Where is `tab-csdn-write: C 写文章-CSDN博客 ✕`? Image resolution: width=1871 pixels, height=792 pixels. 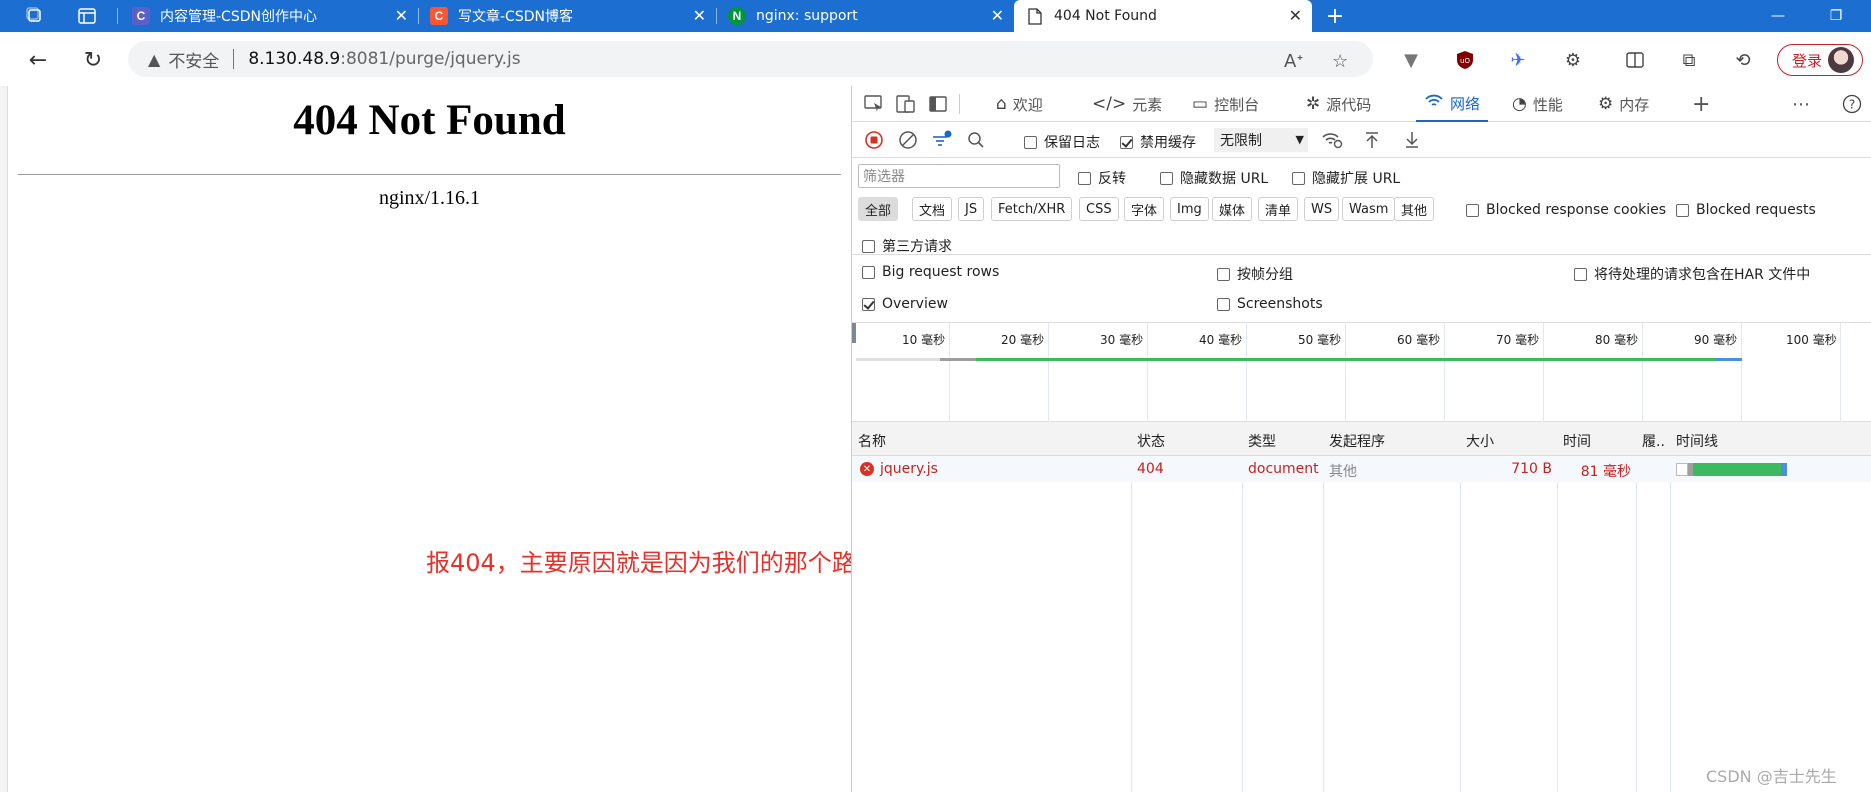
tab-csdn-write: C 写文章-CSDN博客 ✕ is located at coordinates (567, 16).